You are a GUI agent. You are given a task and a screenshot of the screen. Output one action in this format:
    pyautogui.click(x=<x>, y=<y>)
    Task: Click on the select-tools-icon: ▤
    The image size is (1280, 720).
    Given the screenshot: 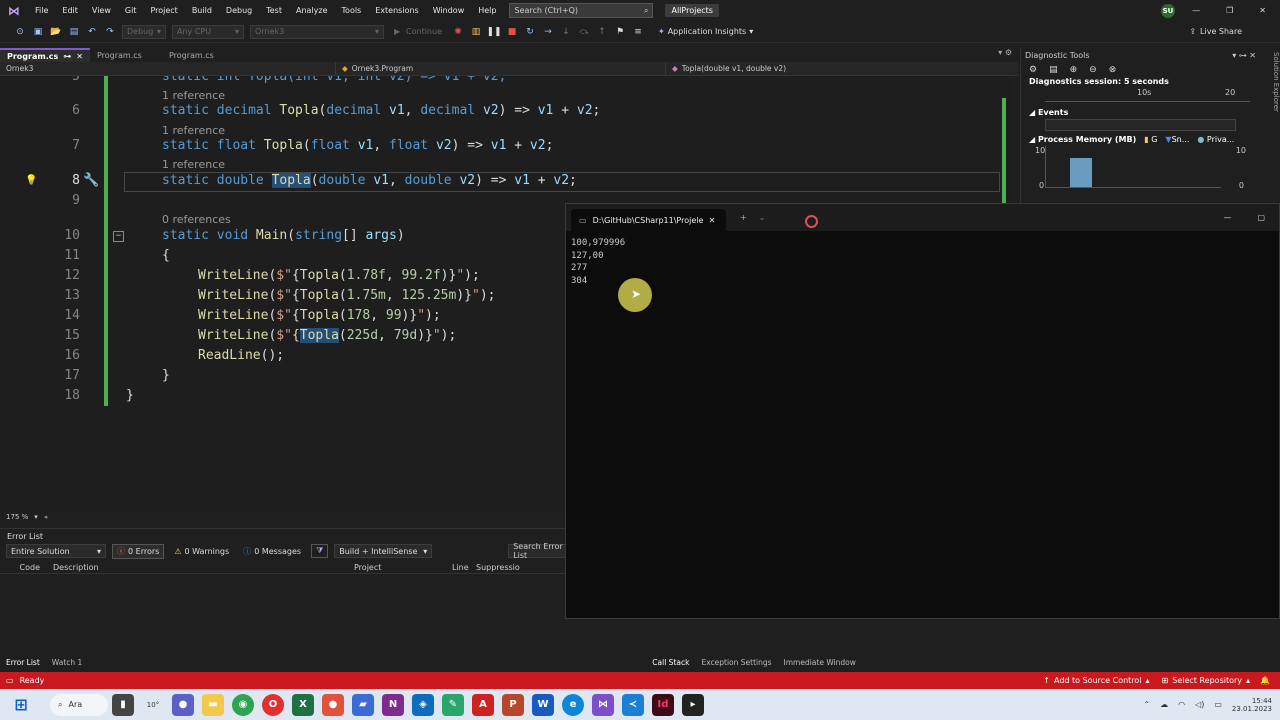 What is the action you would take?
    pyautogui.click(x=1053, y=70)
    